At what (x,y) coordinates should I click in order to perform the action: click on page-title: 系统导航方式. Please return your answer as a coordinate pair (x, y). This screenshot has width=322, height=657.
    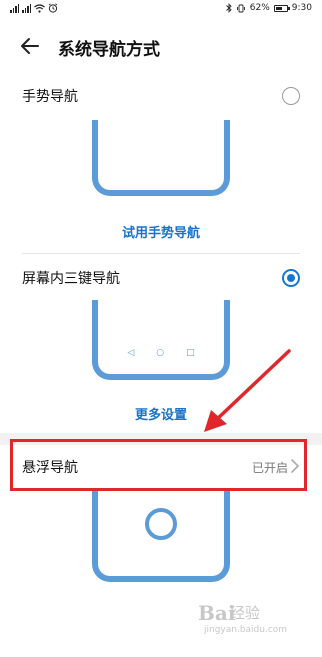
    Looking at the image, I should click on (109, 50).